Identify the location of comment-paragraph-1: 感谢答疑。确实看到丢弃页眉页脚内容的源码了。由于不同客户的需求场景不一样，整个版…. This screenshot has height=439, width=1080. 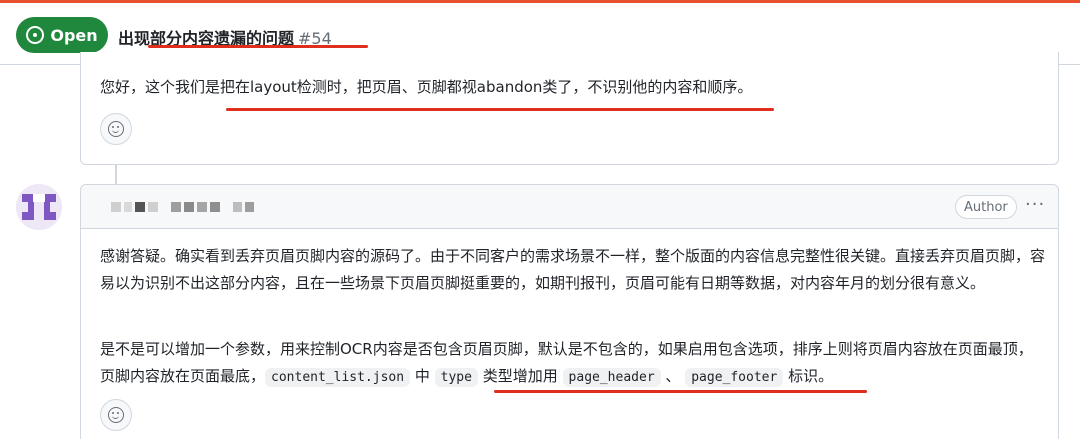
(572, 270).